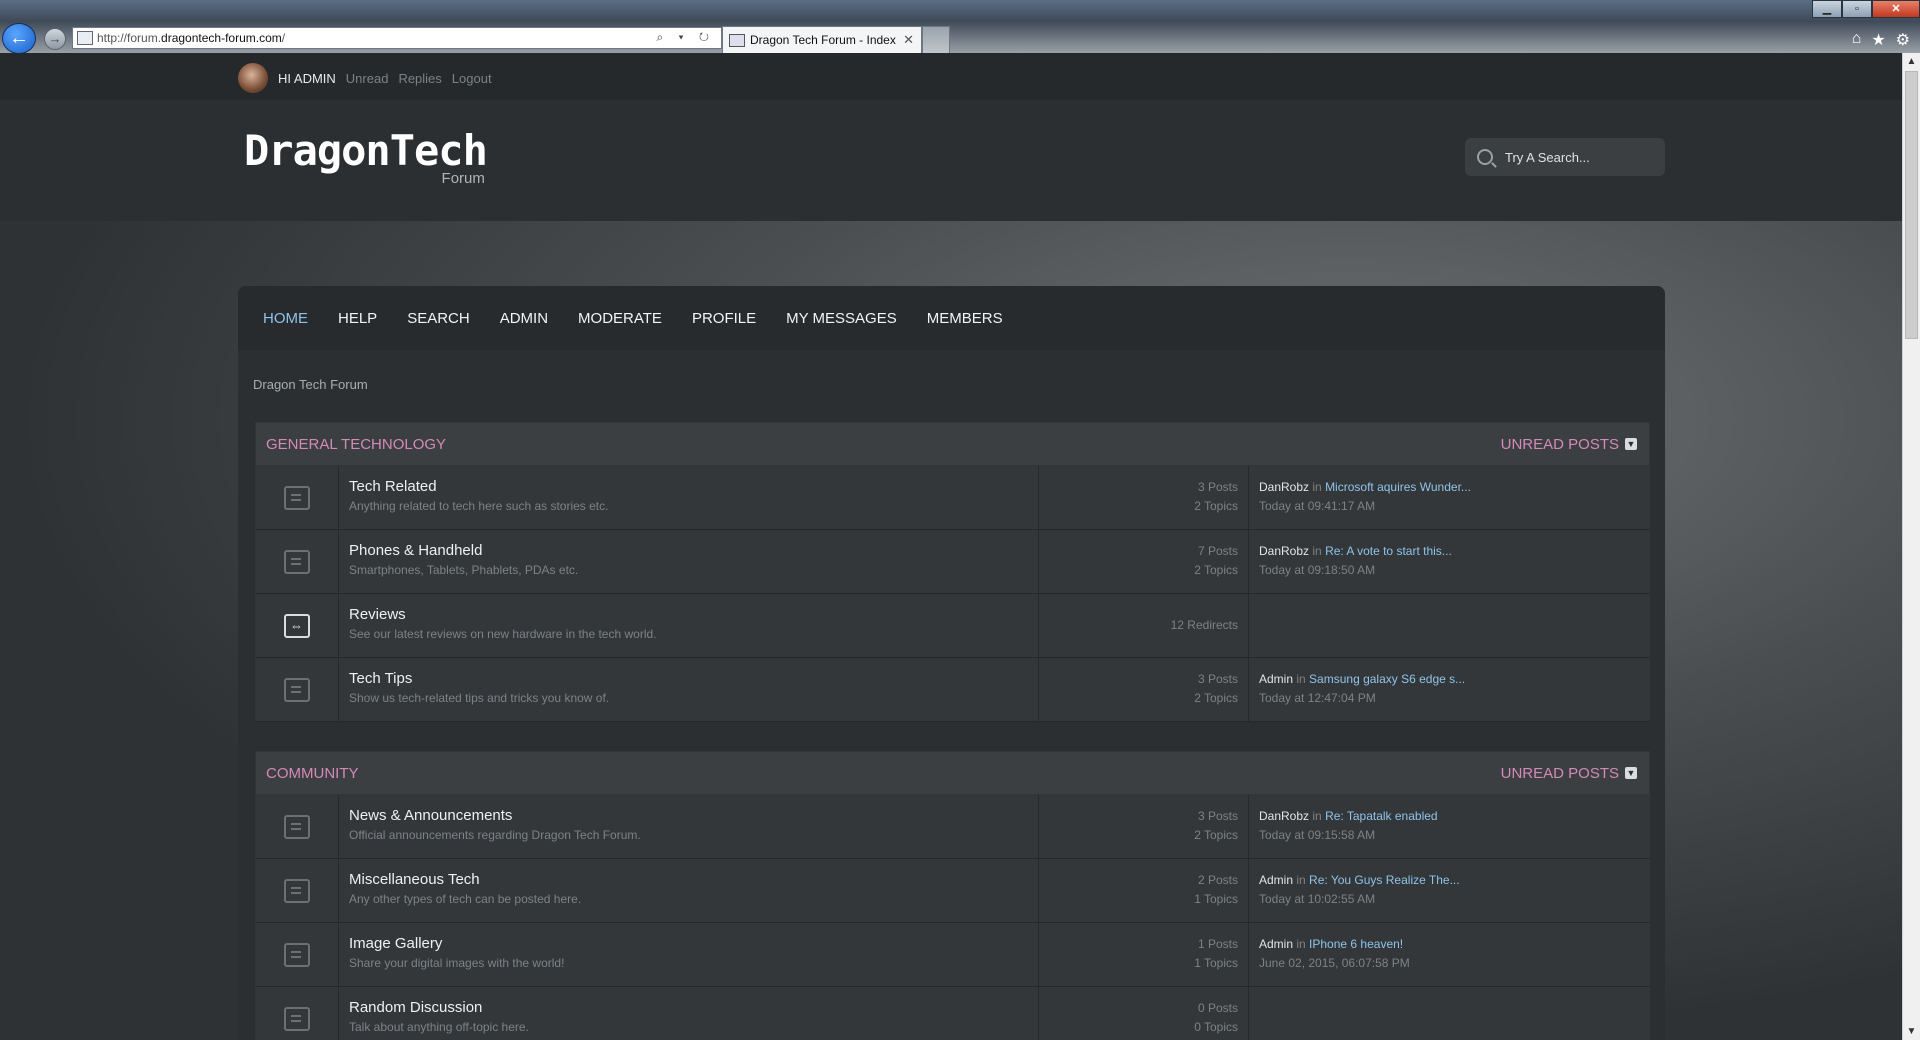 The image size is (1920, 1040). What do you see at coordinates (312, 773) in the screenshot?
I see `category-title: COMMUNITY` at bounding box center [312, 773].